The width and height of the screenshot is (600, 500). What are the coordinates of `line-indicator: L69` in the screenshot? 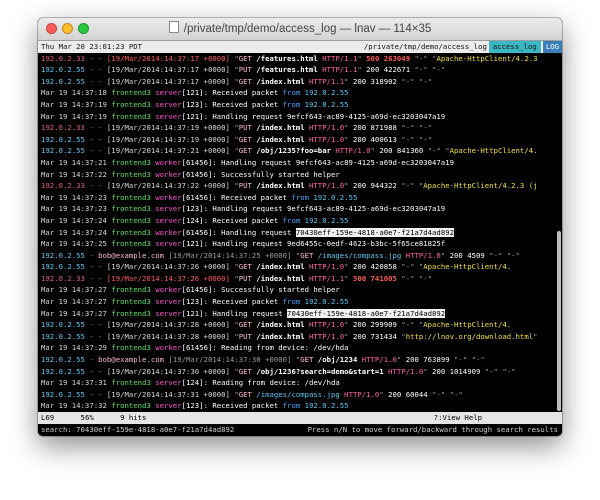 It's located at (48, 417).